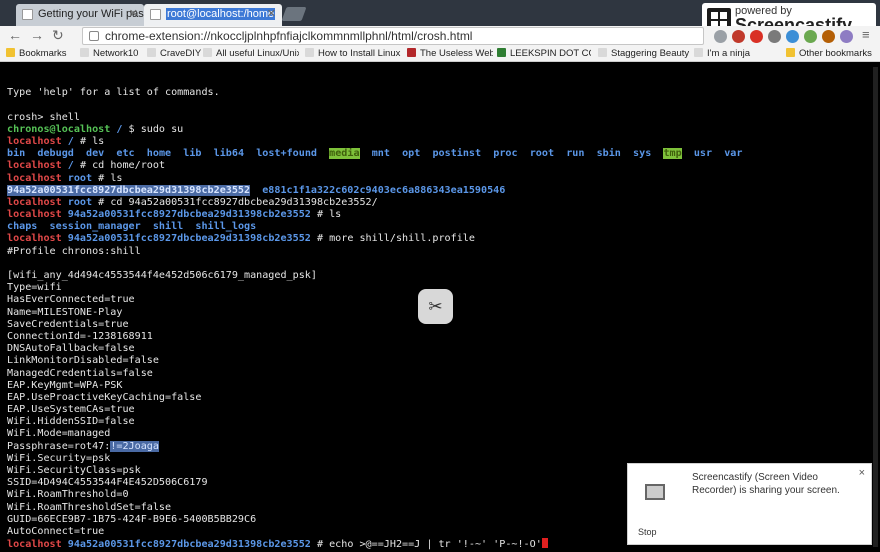  What do you see at coordinates (229, 154) in the screenshot?
I see `terminal-text: lib64` at bounding box center [229, 154].